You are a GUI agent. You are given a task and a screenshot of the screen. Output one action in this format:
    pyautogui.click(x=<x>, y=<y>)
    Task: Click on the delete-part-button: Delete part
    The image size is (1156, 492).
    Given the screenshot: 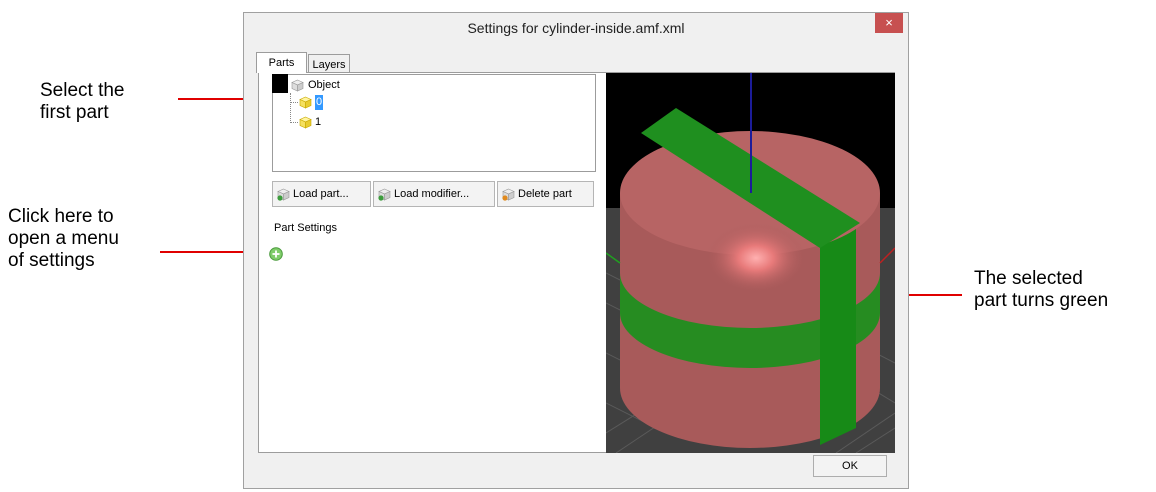 What is the action you would take?
    pyautogui.click(x=545, y=194)
    